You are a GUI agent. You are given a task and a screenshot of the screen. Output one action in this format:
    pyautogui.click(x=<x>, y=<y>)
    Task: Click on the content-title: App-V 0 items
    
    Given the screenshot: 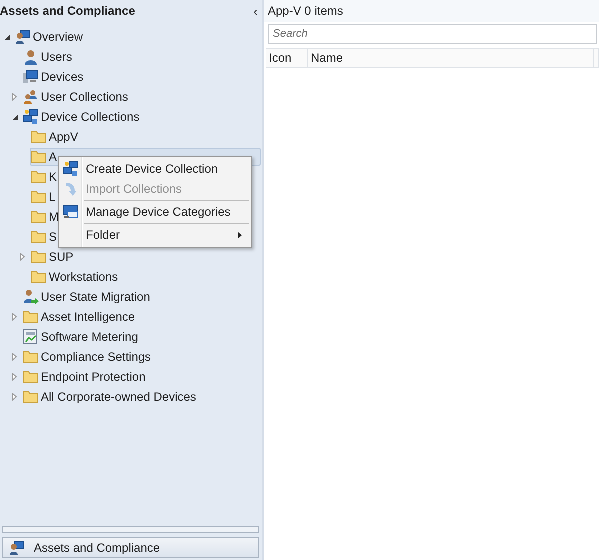 What is the action you would take?
    pyautogui.click(x=306, y=11)
    